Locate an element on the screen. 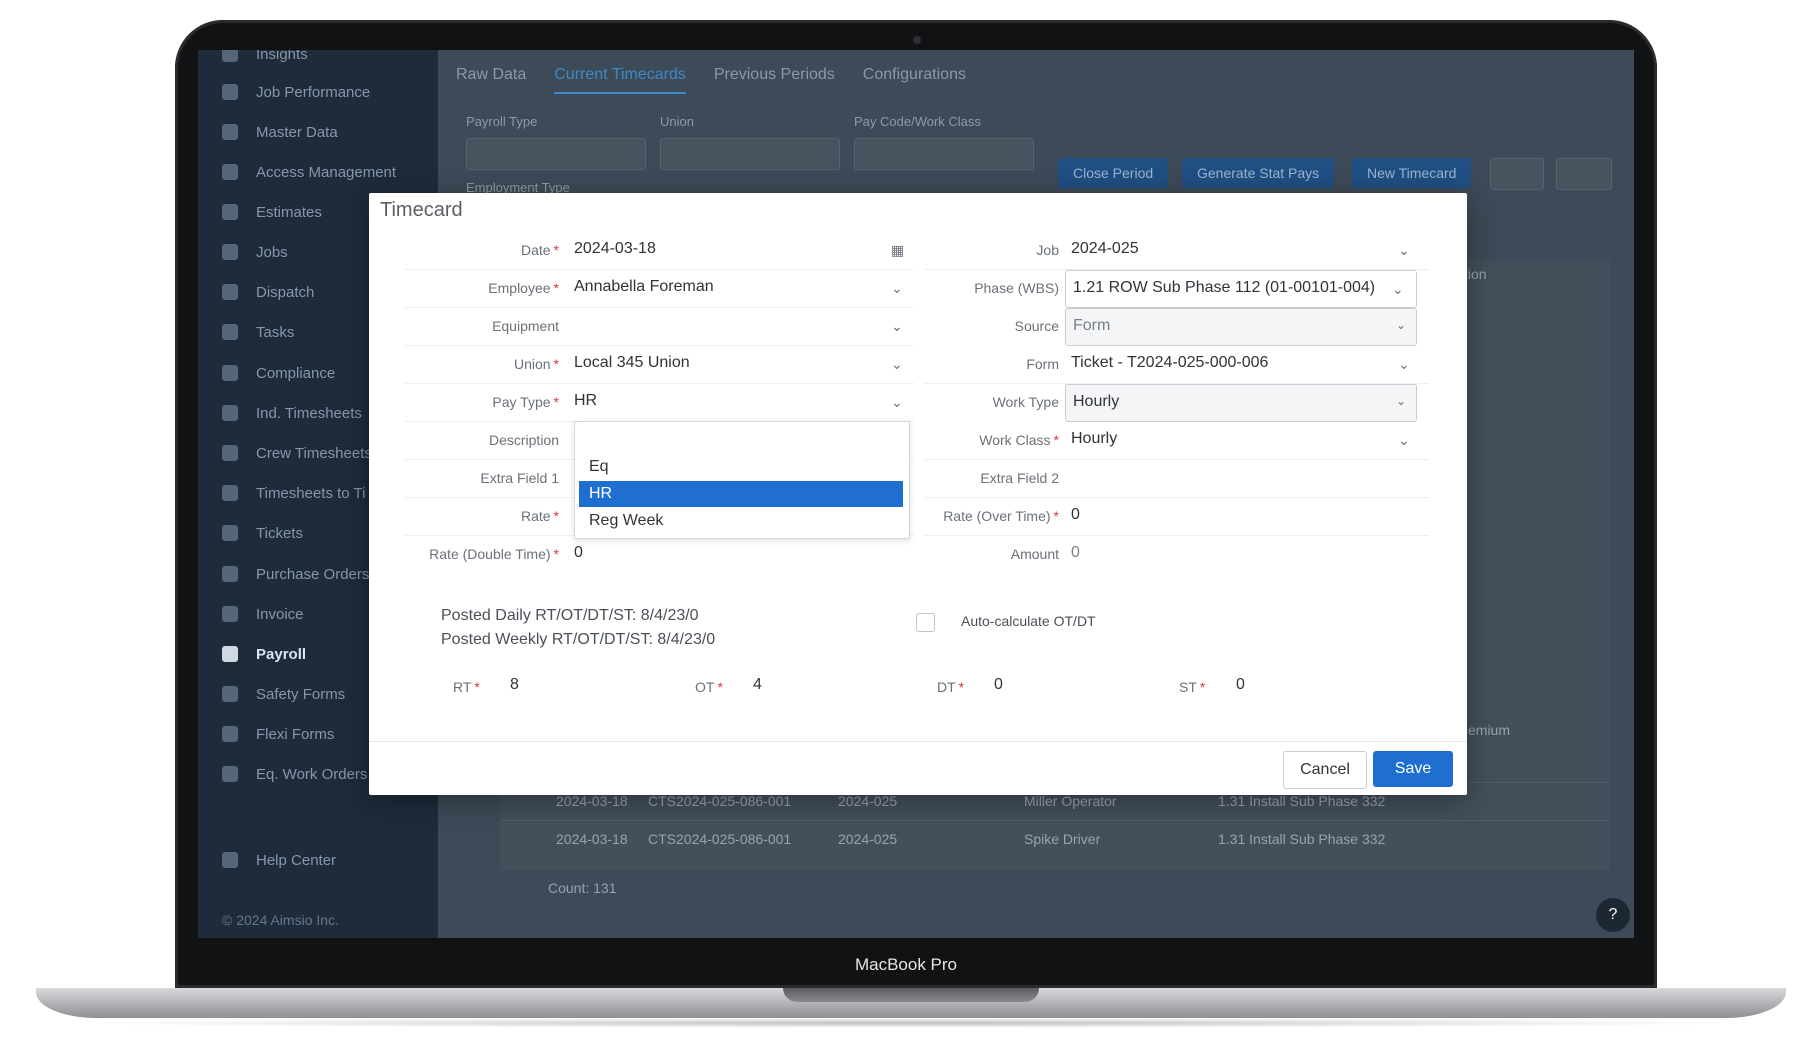 Image resolution: width=1812 pixels, height=1058 pixels. payroll-type-select is located at coordinates (556, 154).